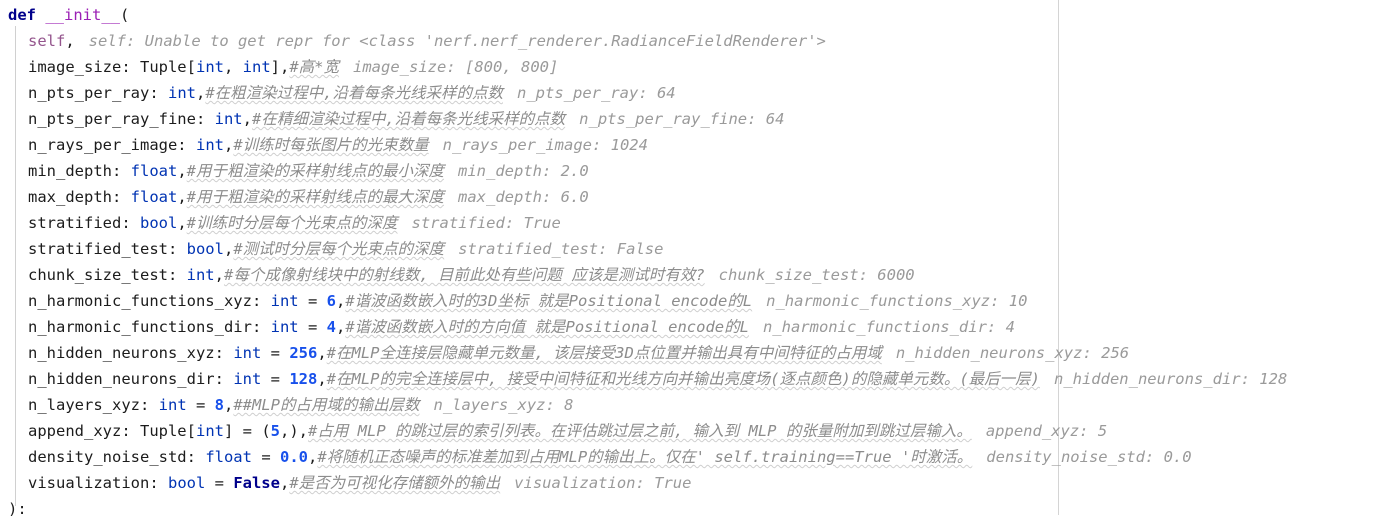 The height and width of the screenshot is (522, 1383). Describe the element at coordinates (817, 275) in the screenshot. I see `inline-debug-value-hint: chunk_size_test: 6000` at that location.